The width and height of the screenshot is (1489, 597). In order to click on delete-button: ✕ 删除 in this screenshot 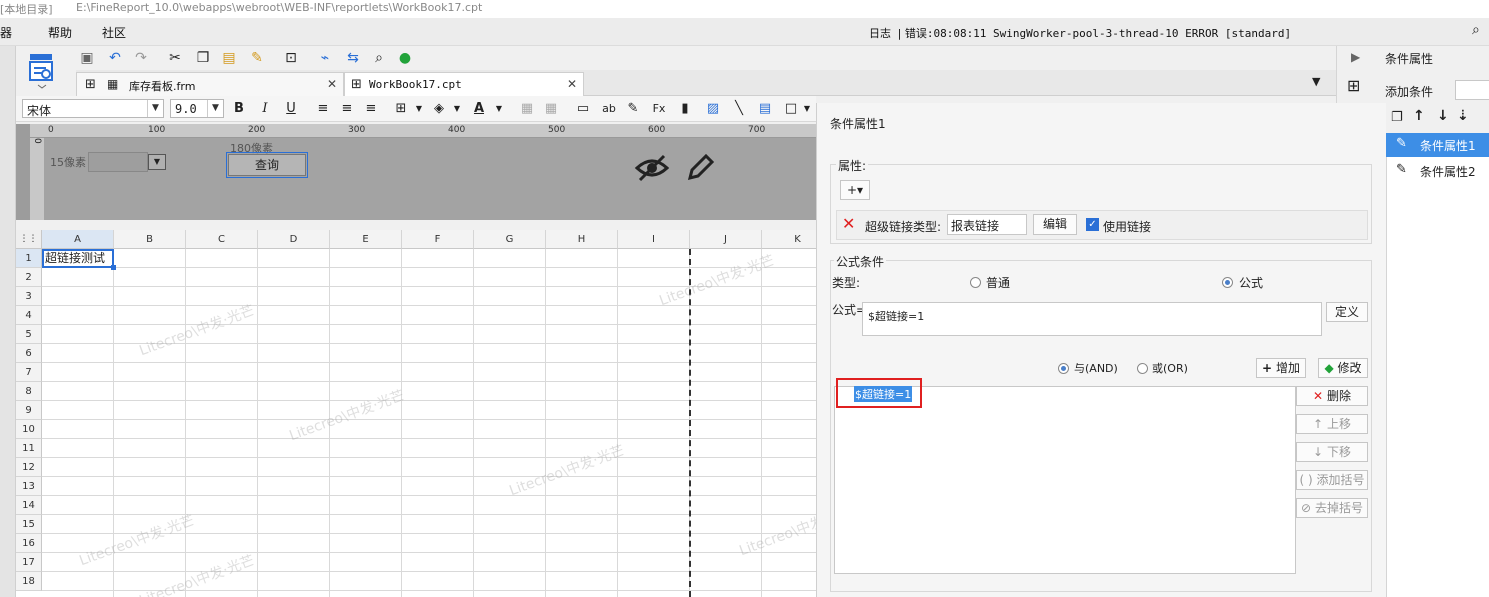, I will do `click(1332, 396)`.